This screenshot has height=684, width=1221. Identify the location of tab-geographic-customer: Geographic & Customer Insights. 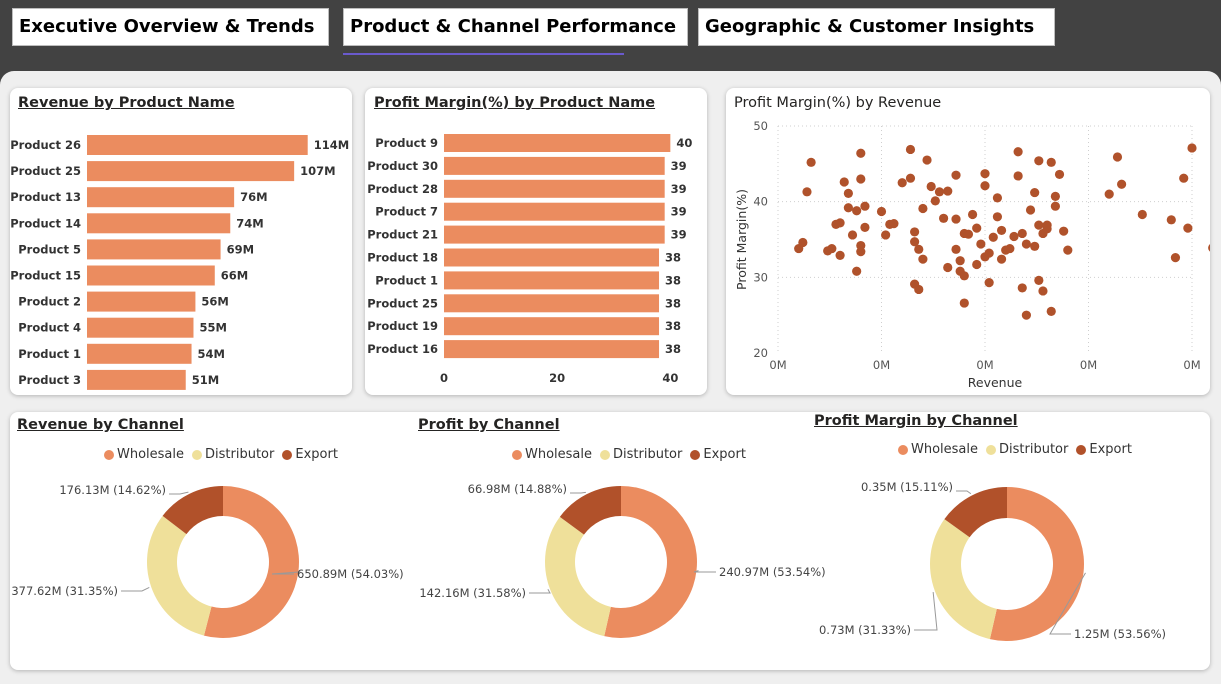
(876, 27).